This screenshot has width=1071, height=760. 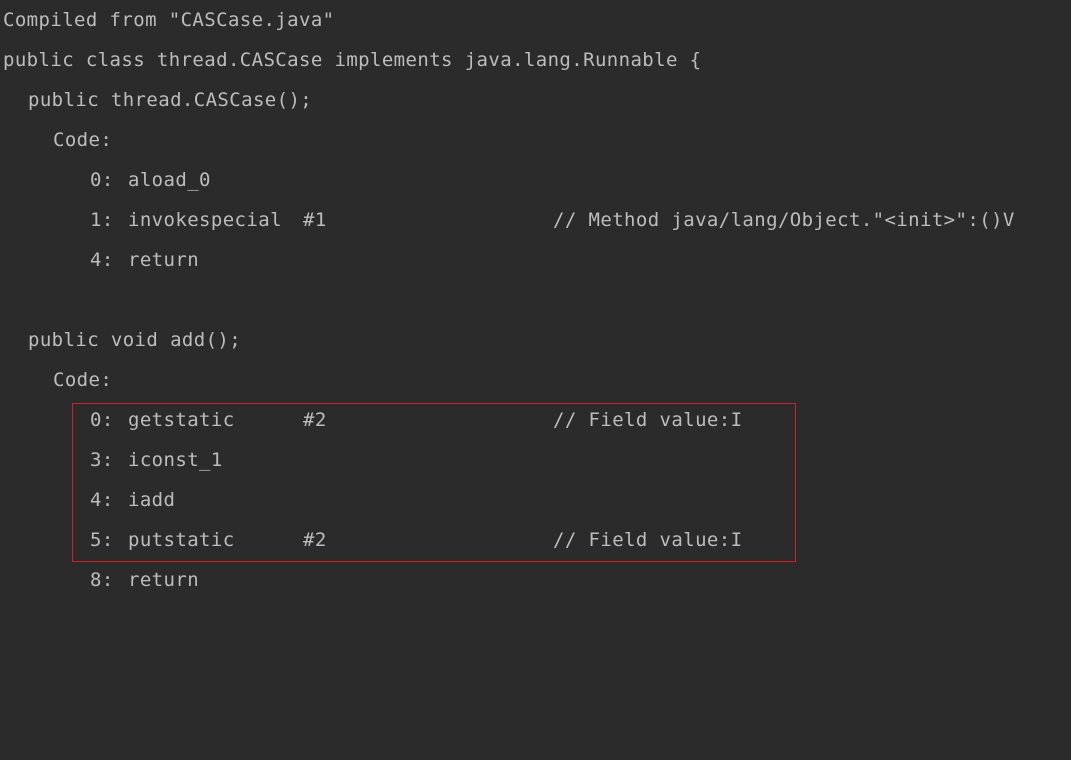 I want to click on instruction-line: 3: iconst_1, so click(x=111, y=460).